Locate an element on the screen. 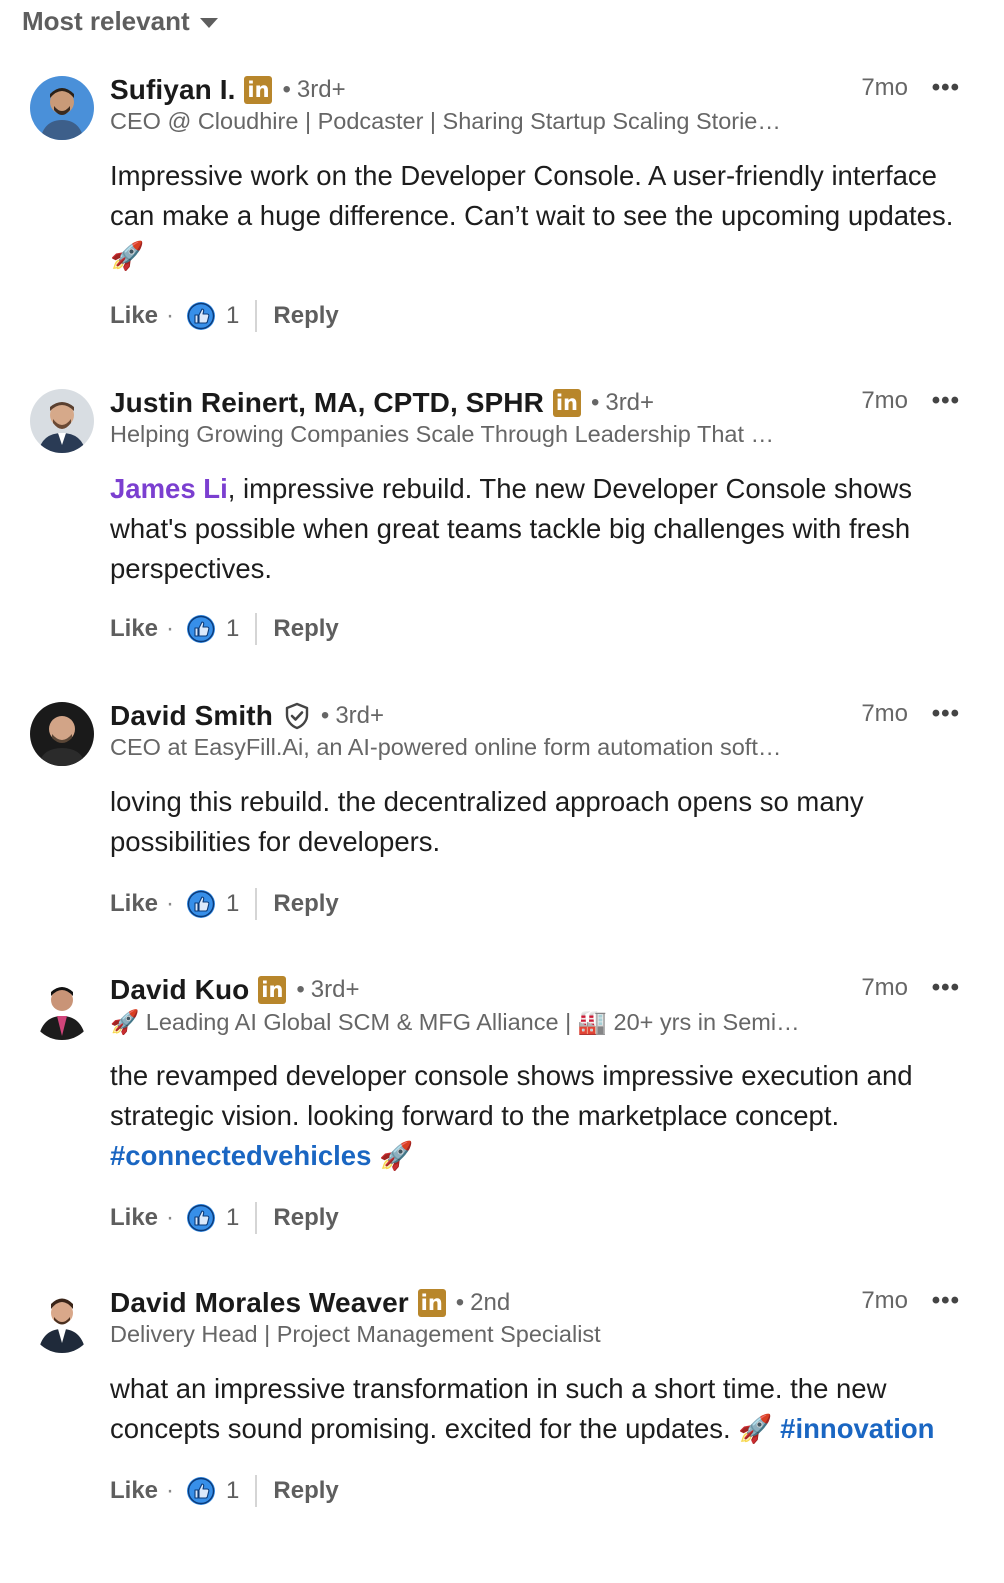  author-name: Justin Reinert, MA, CPTD, SPHR is located at coordinates (327, 403).